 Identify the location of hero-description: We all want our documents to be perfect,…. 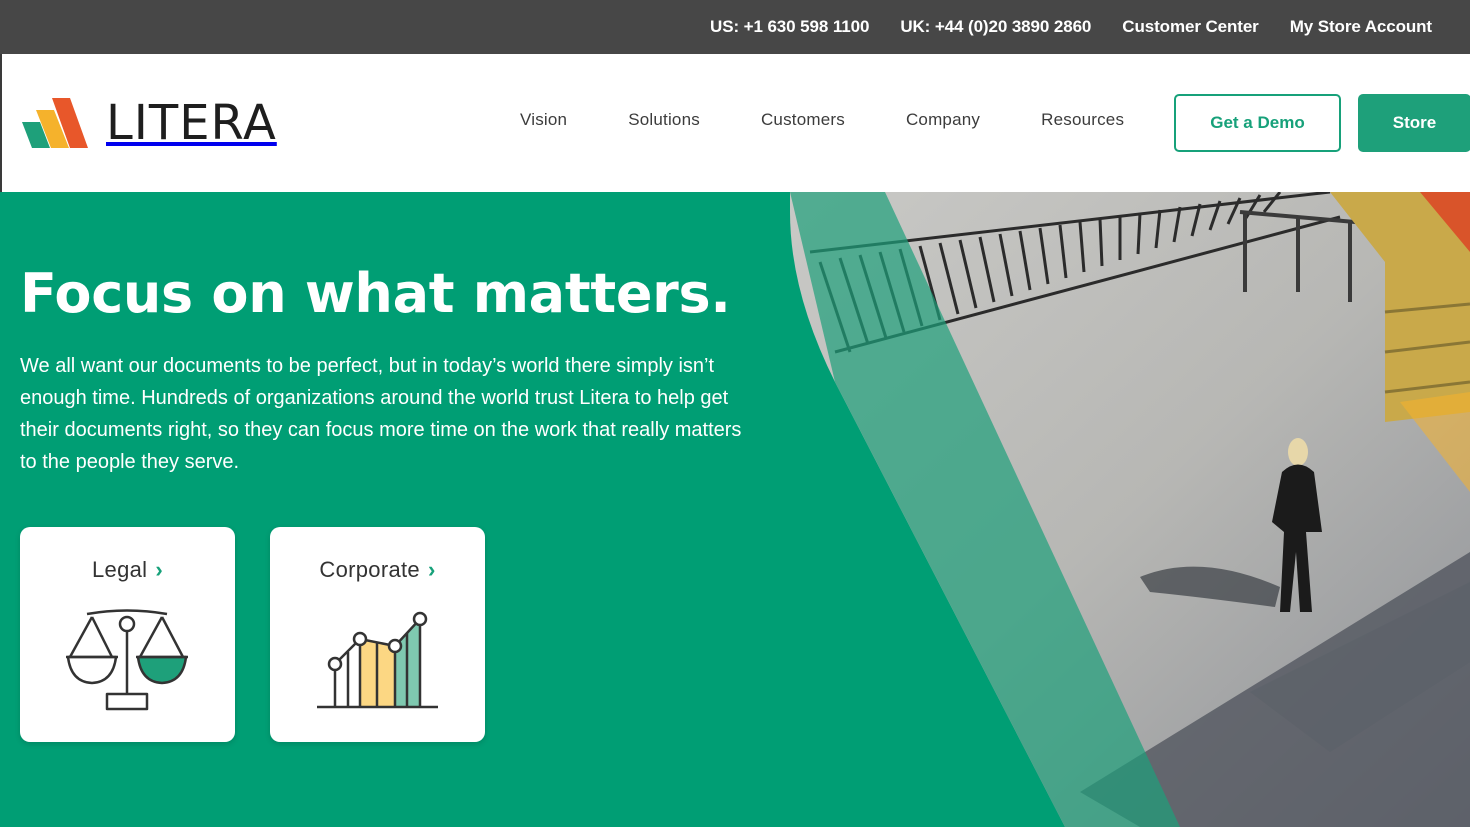
(381, 414).